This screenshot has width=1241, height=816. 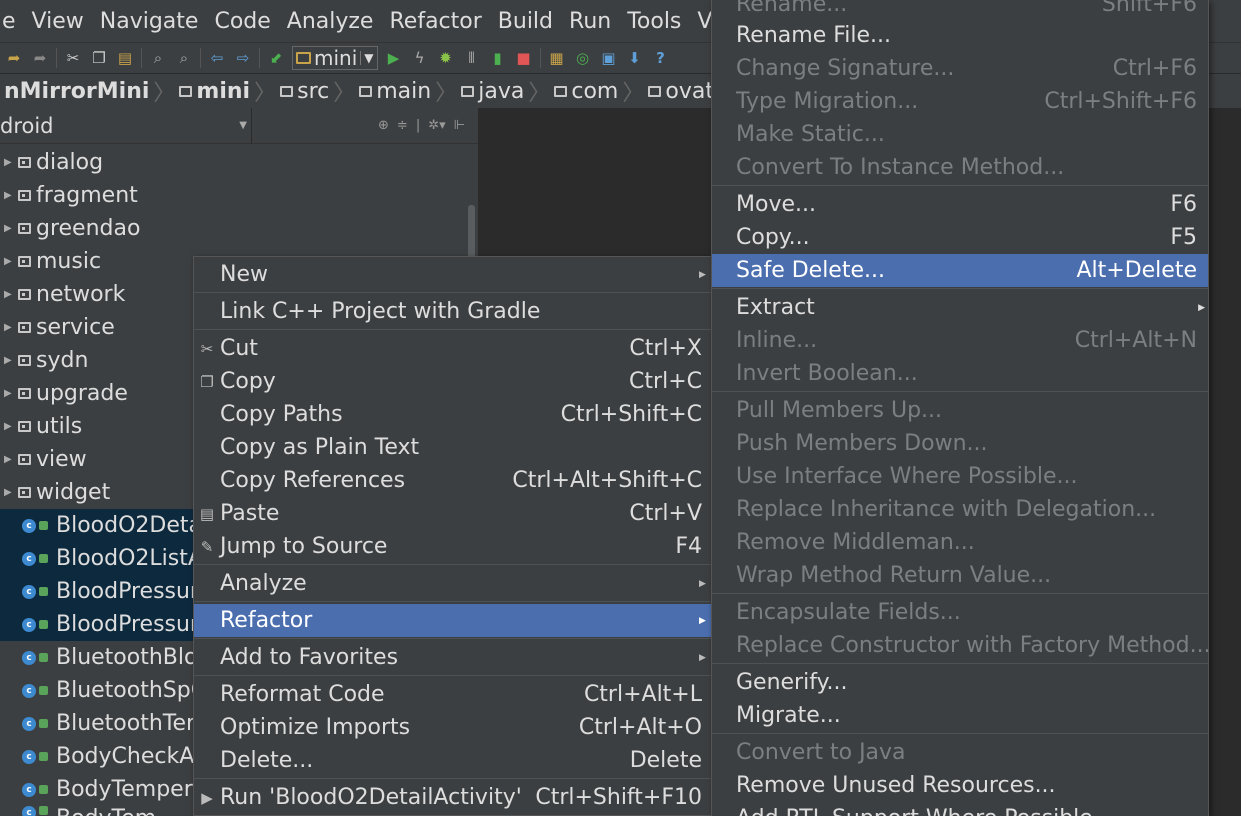 What do you see at coordinates (452, 381) in the screenshot?
I see `ctx-item-copy: ❐ Copy Ctrl+C` at bounding box center [452, 381].